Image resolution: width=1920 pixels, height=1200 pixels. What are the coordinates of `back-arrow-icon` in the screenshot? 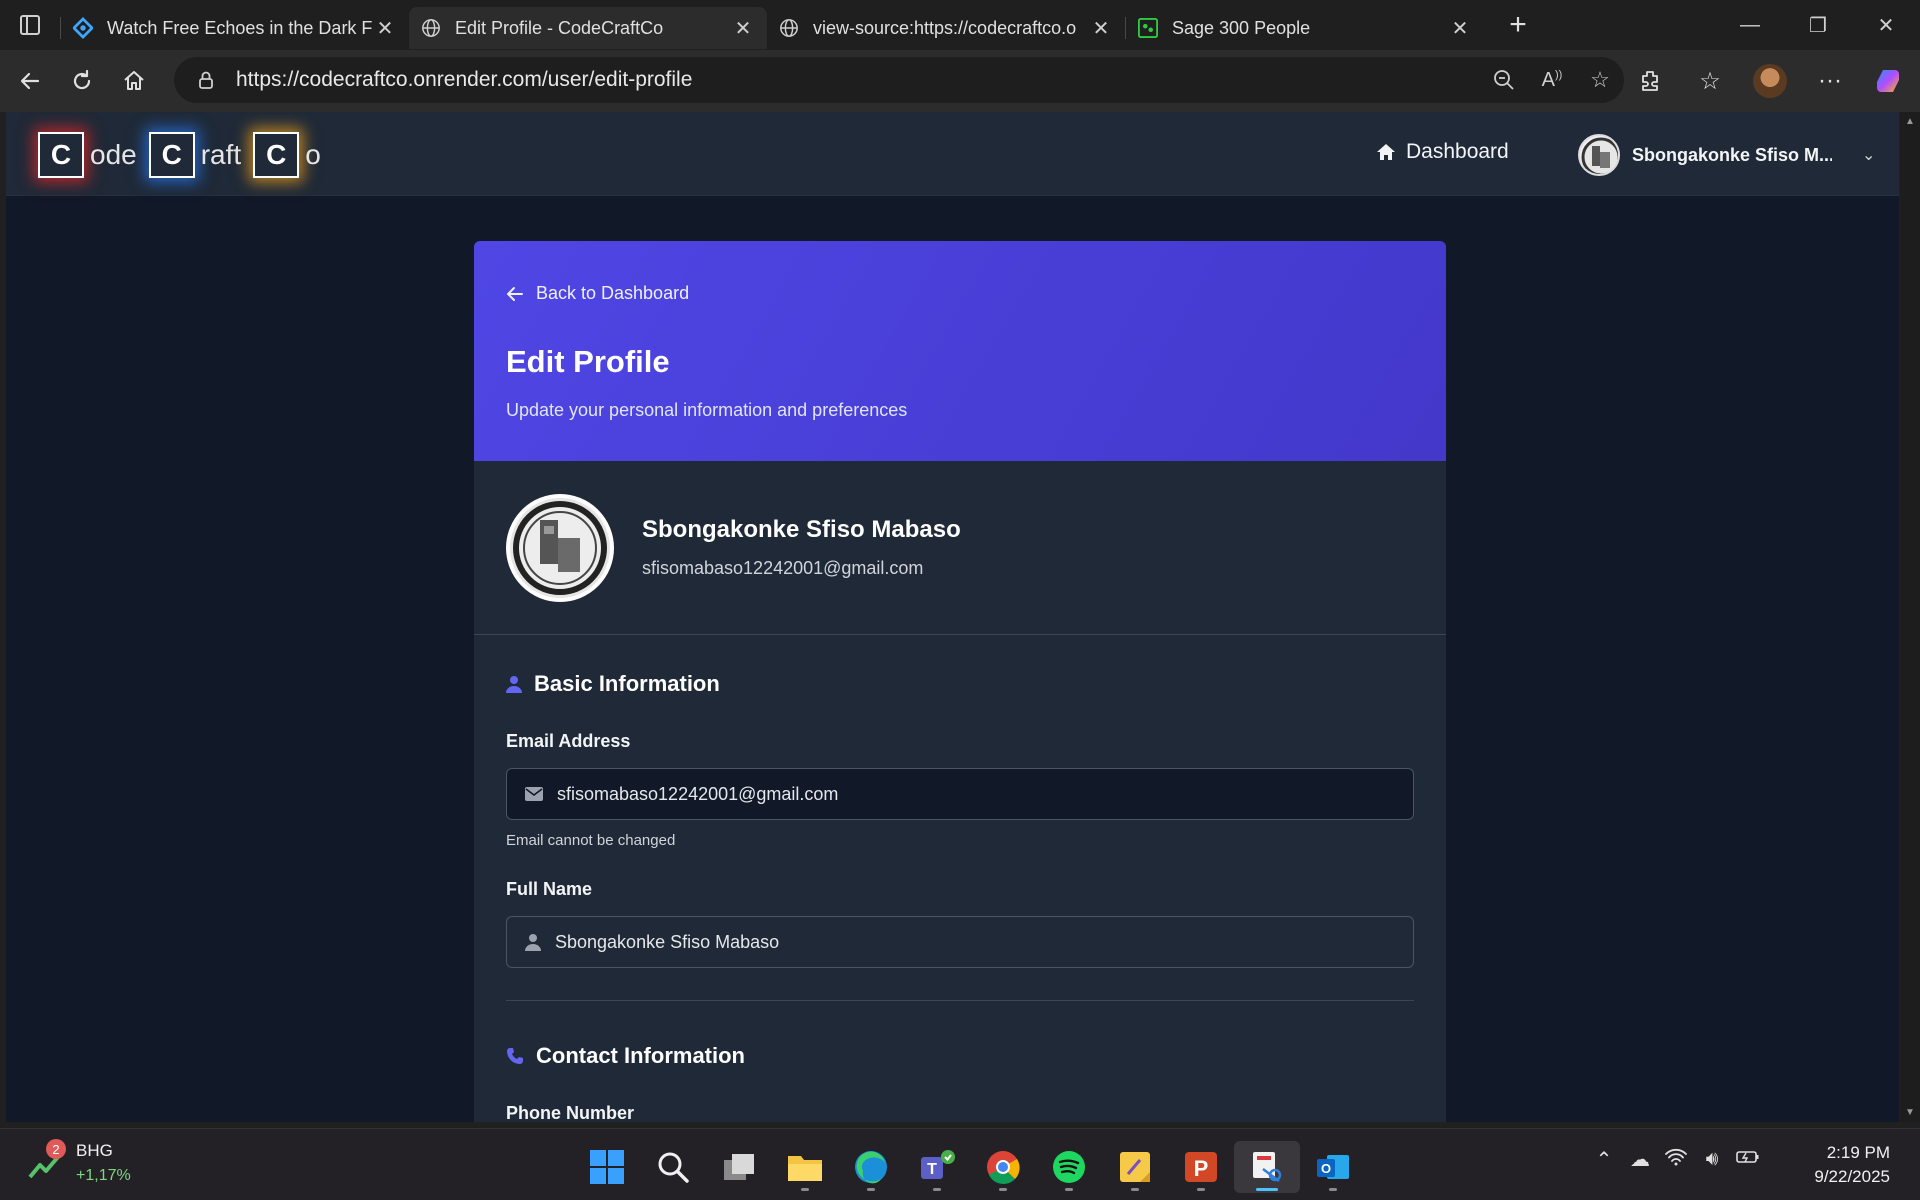 It's located at (30, 81).